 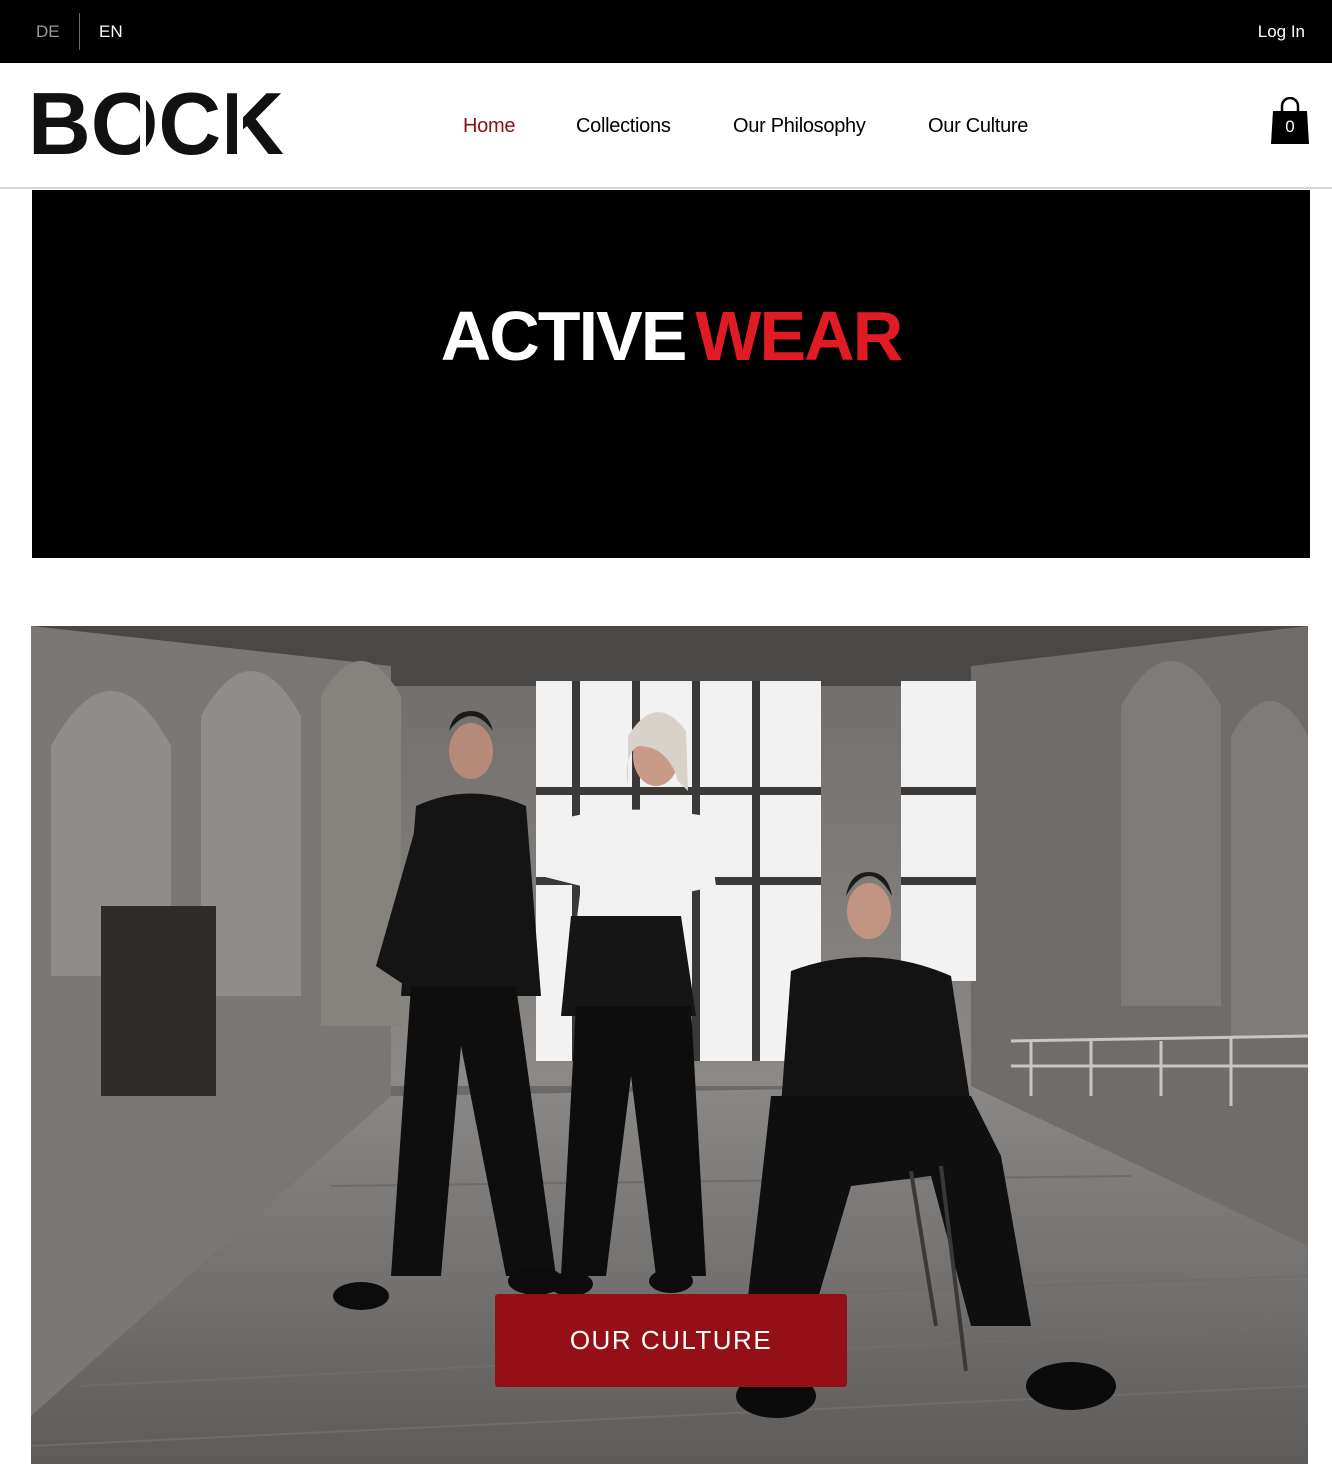 What do you see at coordinates (564, 336) in the screenshot?
I see `hero-title-active: ACTIVE` at bounding box center [564, 336].